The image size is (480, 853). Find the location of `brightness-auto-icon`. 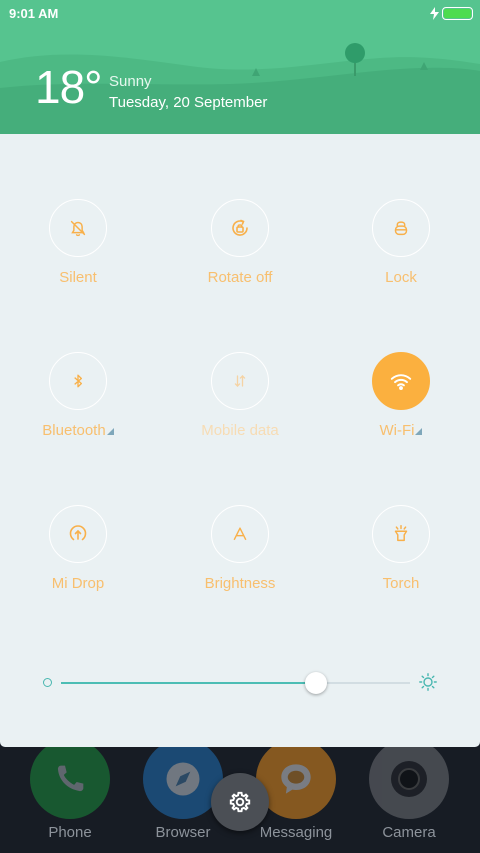

brightness-auto-icon is located at coordinates (240, 534).